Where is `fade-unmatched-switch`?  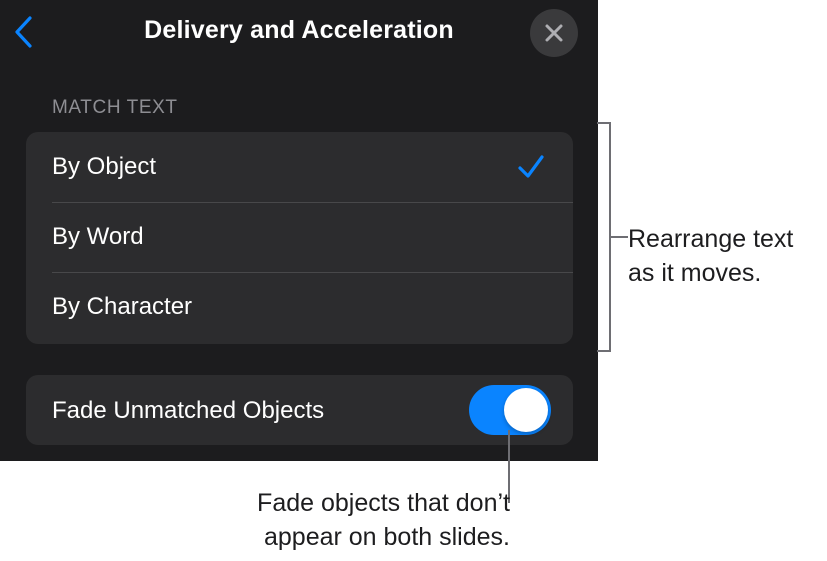 fade-unmatched-switch is located at coordinates (510, 410).